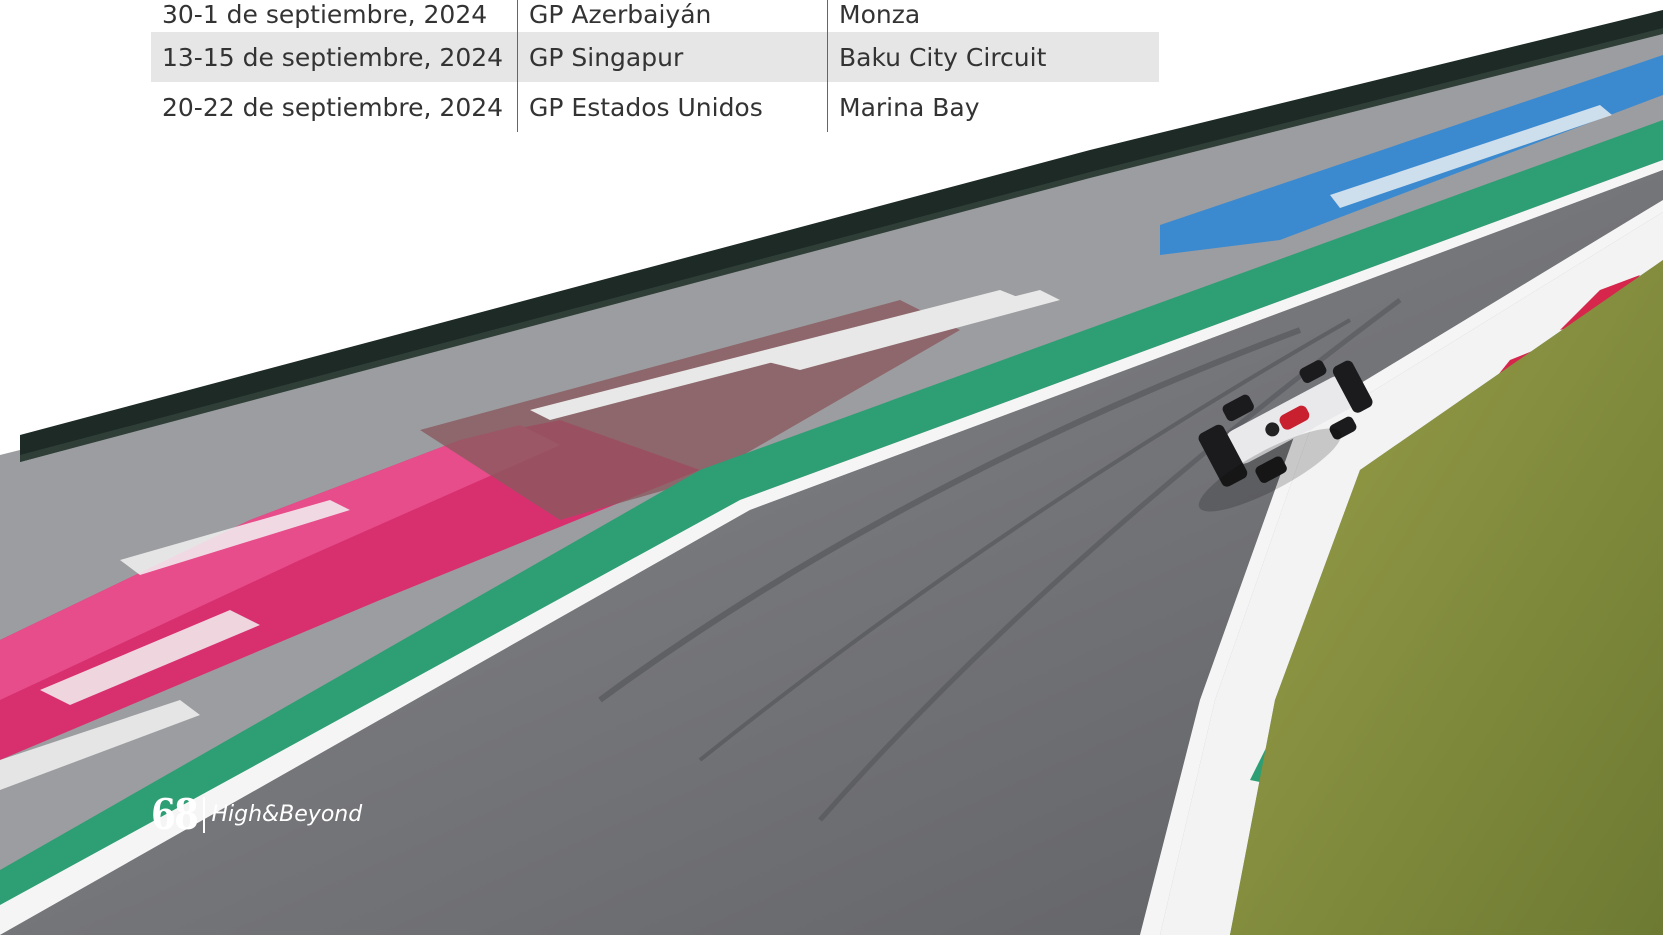 This screenshot has height=935, width=1663. Describe the element at coordinates (993, 57) in the screenshot. I see `circuit-cell: Baku City Circuit` at that location.